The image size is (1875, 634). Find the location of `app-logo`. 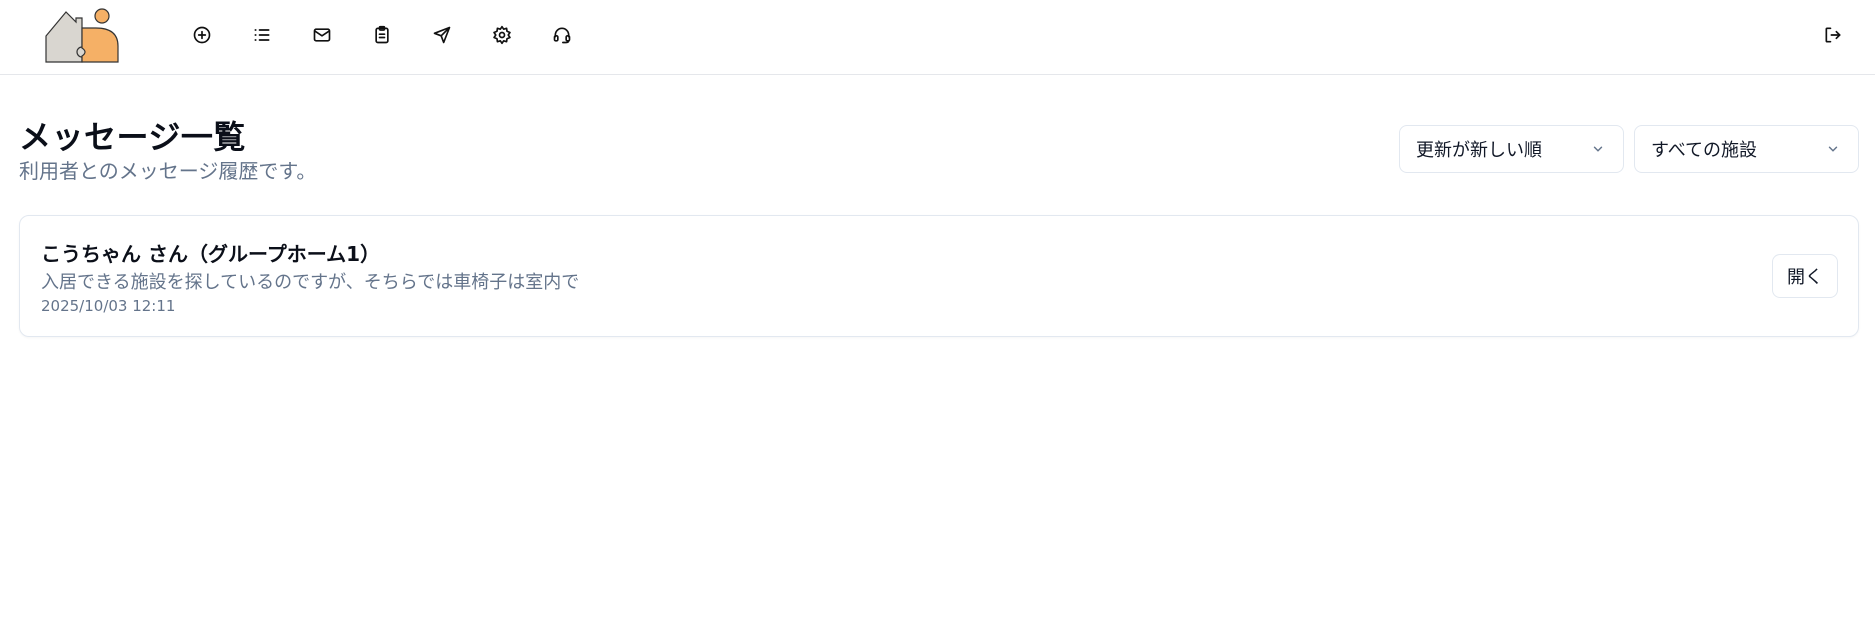

app-logo is located at coordinates (83, 36).